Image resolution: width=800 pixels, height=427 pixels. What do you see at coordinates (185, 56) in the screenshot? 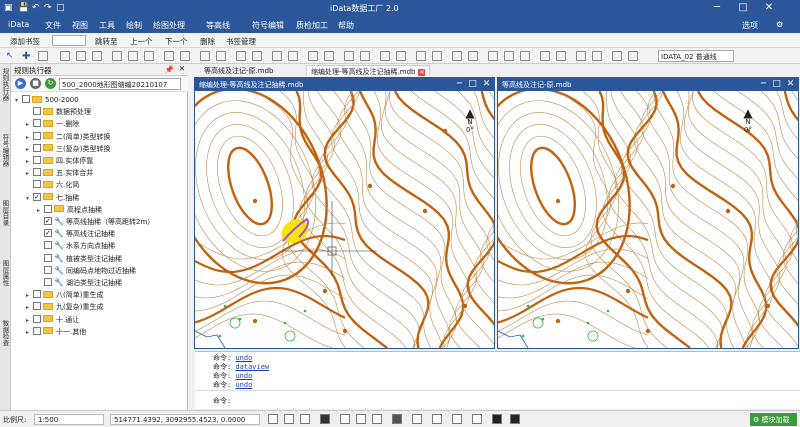
I see `scale-icon` at bounding box center [185, 56].